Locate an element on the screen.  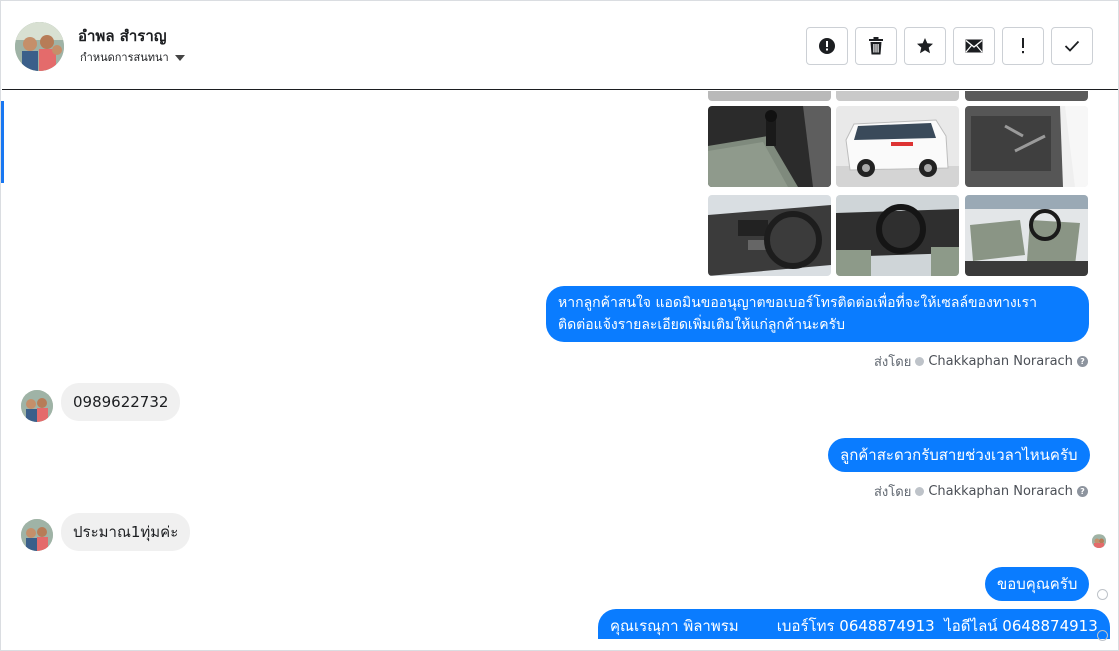
checkmark-icon is located at coordinates (1072, 46).